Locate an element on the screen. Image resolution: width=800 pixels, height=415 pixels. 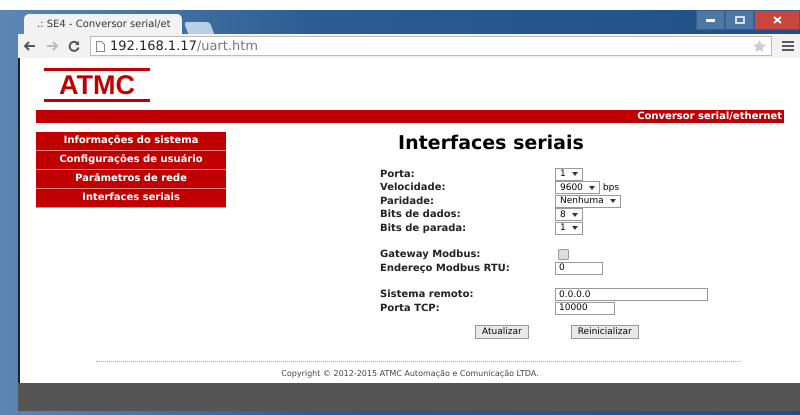
url-host: 192.168.1.17 is located at coordinates (153, 46).